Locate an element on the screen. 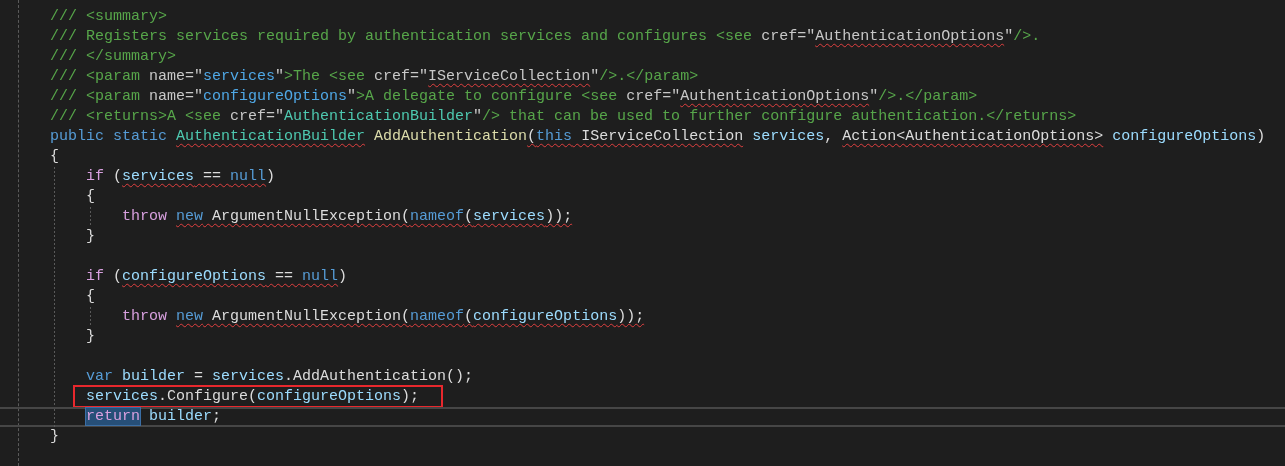 Image resolution: width=1285 pixels, height=466 pixels. code-line: public static AuthenticationBuilder AddAuthentication(this IServiceCollection services, Action<AuthenticationOptions> configureOptions) is located at coordinates (658, 136).